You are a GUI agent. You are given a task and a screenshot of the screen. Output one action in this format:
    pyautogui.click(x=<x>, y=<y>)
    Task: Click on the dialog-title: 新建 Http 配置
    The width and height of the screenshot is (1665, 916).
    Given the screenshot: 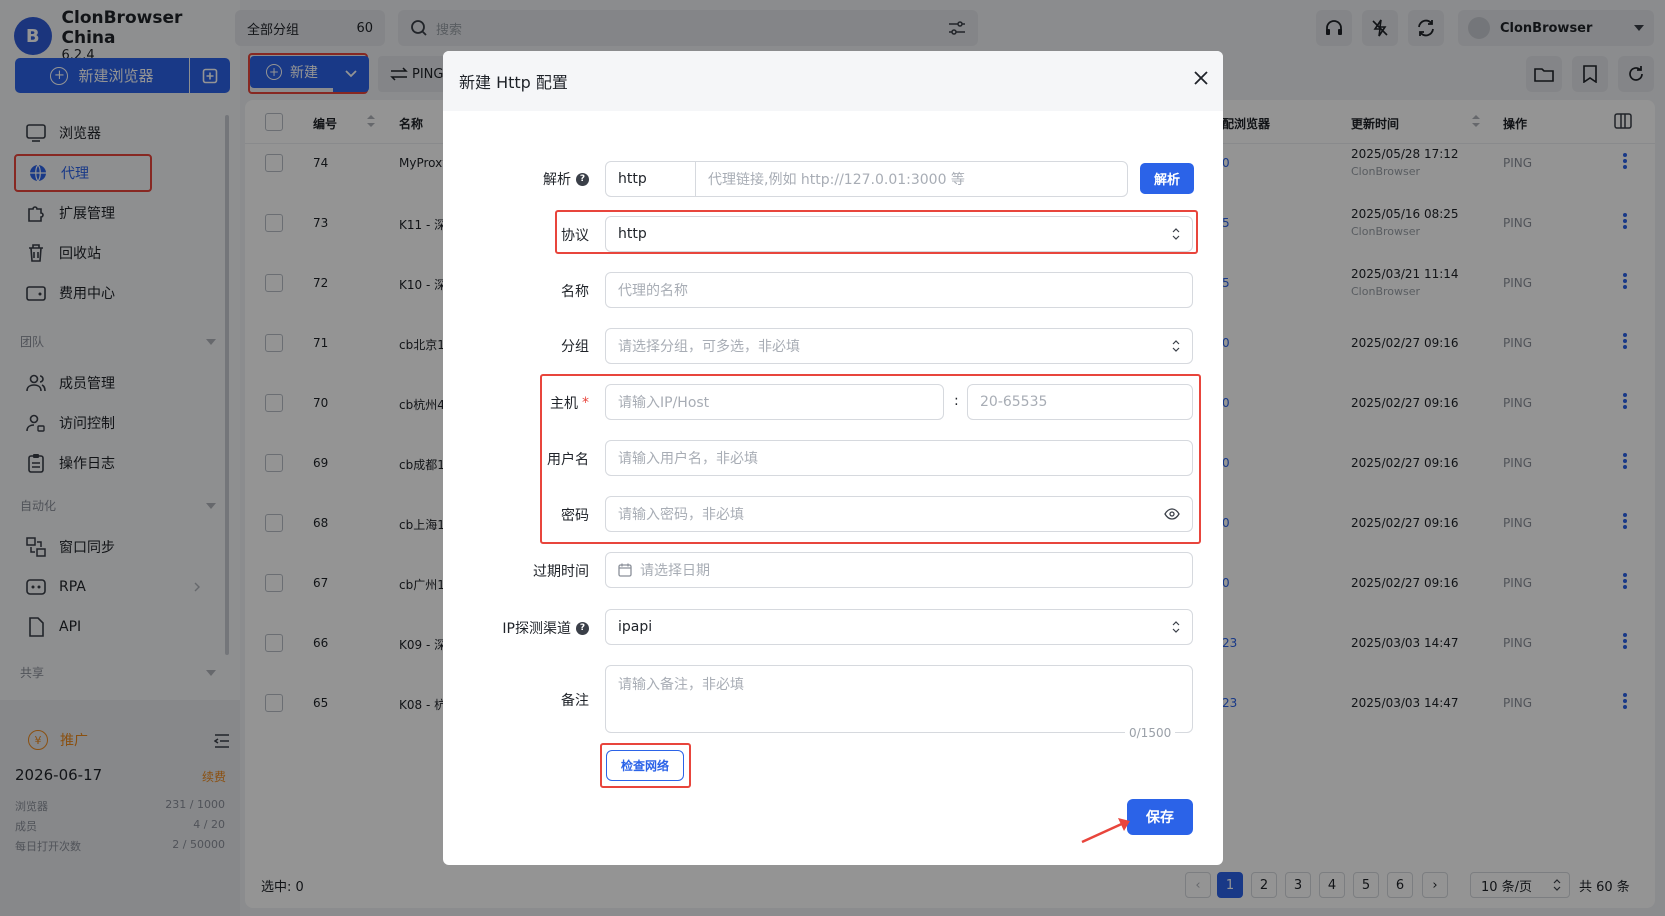 What is the action you would take?
    pyautogui.click(x=513, y=82)
    